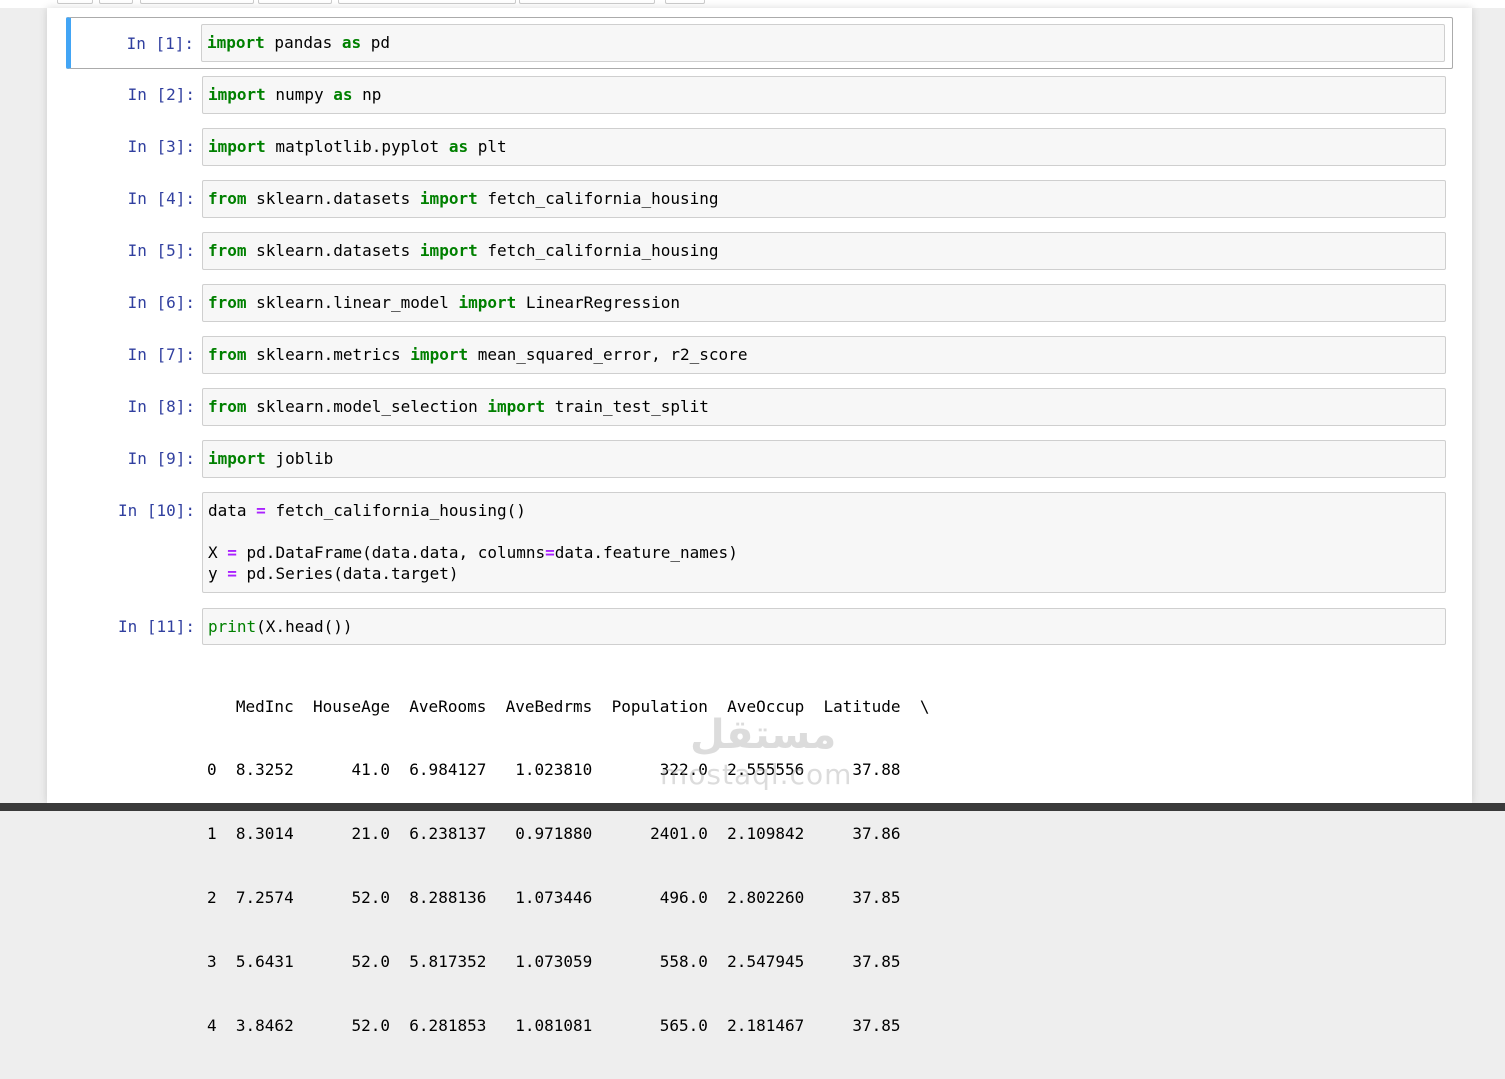 The width and height of the screenshot is (1505, 1079). Describe the element at coordinates (304, 626) in the screenshot. I see `code-text: (X.head())` at that location.